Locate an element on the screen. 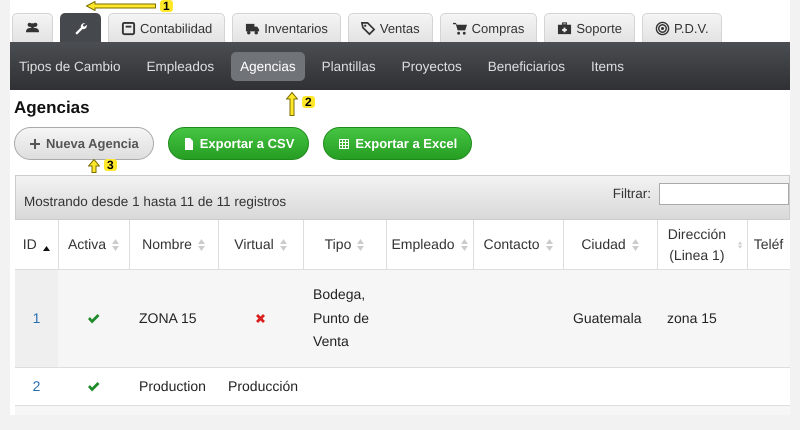 The width and height of the screenshot is (800, 430). sub-nav-item: Plantillas is located at coordinates (348, 66).